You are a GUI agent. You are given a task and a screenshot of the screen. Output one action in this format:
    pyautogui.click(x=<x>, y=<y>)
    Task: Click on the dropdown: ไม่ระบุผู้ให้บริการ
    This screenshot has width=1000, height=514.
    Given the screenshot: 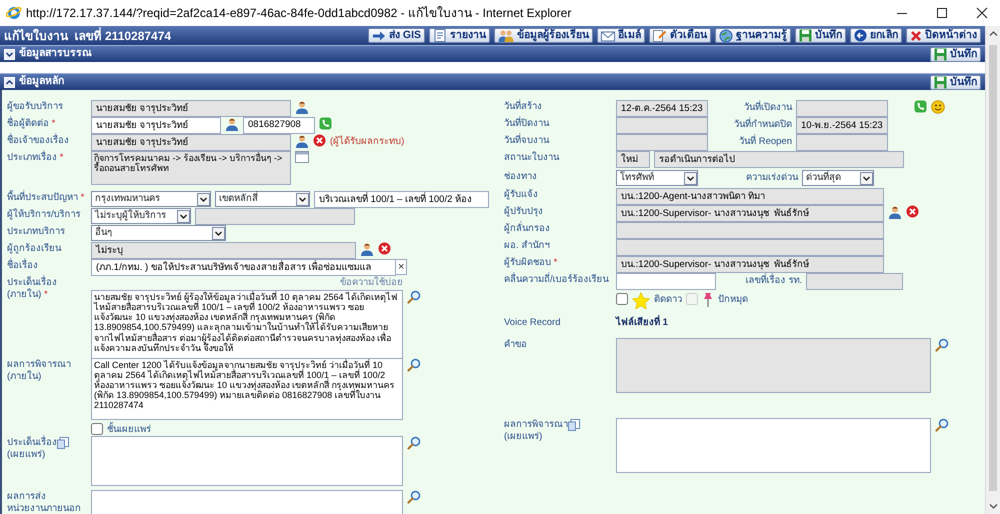 What is the action you would take?
    pyautogui.click(x=141, y=216)
    